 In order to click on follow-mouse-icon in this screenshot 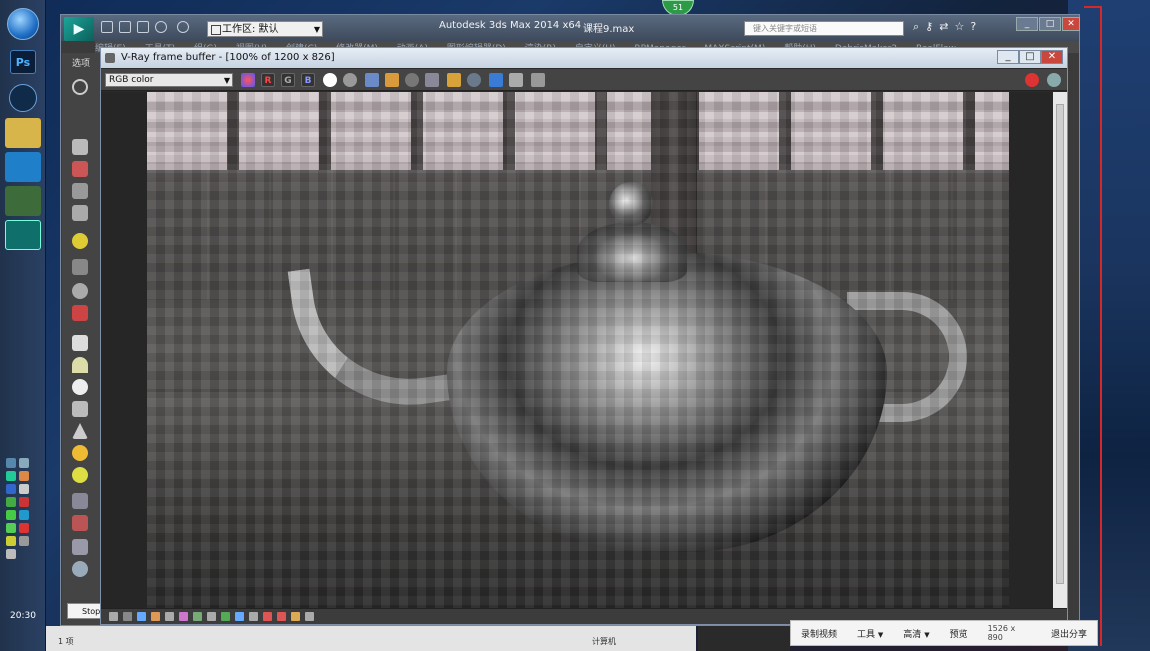, I will do `click(474, 80)`.